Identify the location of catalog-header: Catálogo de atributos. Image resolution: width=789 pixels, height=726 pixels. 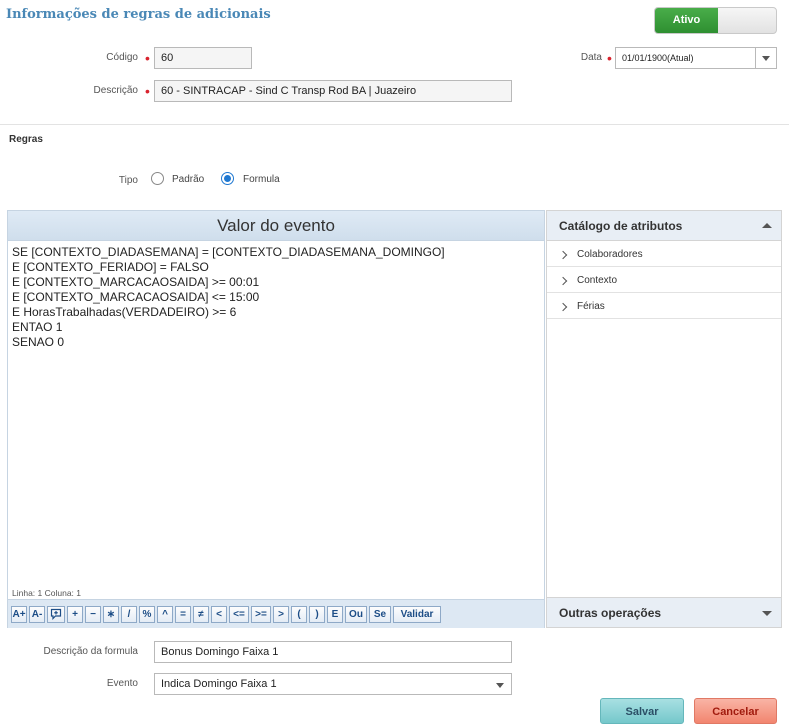
(664, 226).